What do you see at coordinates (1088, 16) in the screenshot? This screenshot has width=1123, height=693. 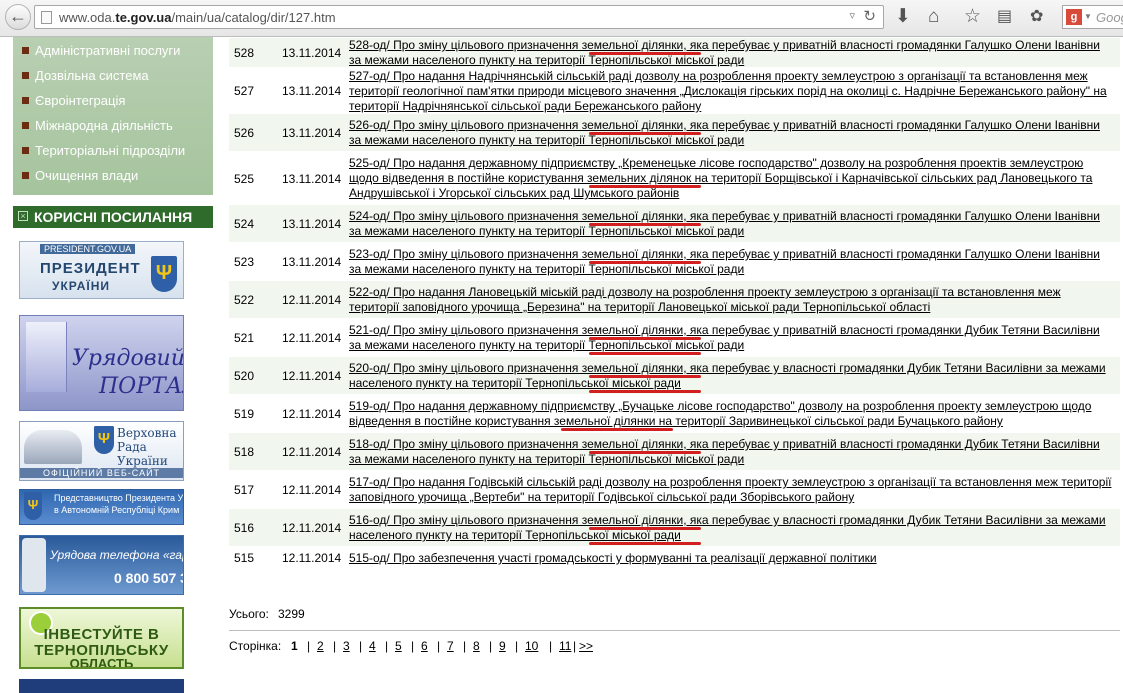 I see `engine-dropdown-icon: ▼` at bounding box center [1088, 16].